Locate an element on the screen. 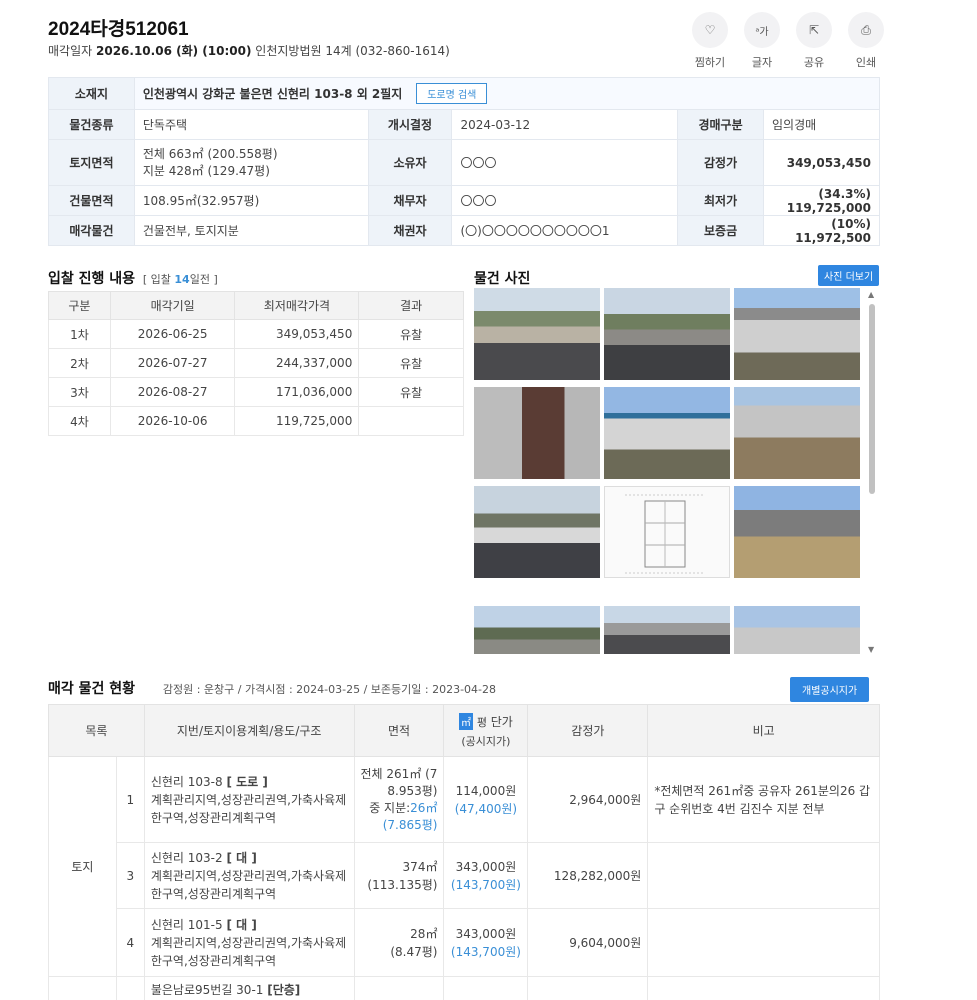 Image resolution: width=977 pixels, height=1000 pixels. location-cell: 인천광역시 강화군 불은면 신현리 103-8 외 2필지 도로명 검색 is located at coordinates (507, 93).